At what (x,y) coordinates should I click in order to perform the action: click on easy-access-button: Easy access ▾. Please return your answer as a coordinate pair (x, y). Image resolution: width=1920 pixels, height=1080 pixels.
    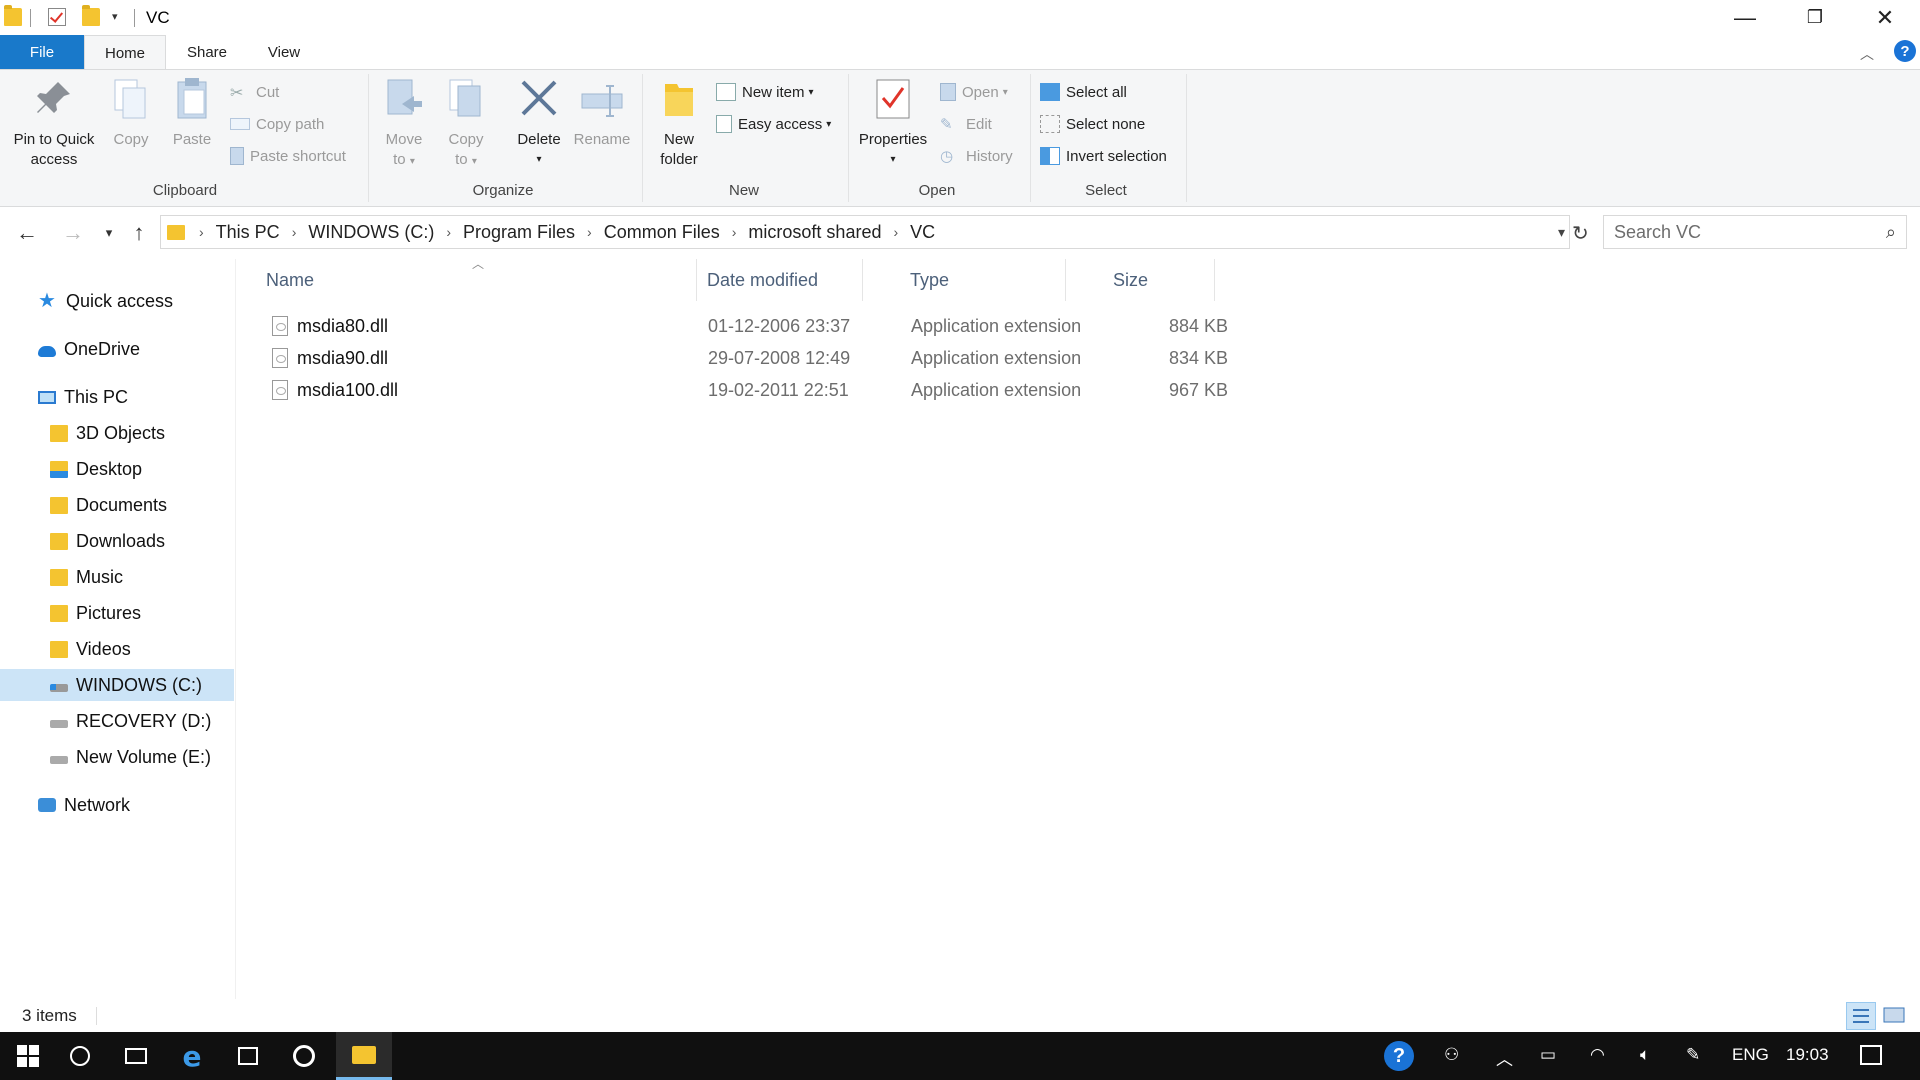
    Looking at the image, I should click on (773, 124).